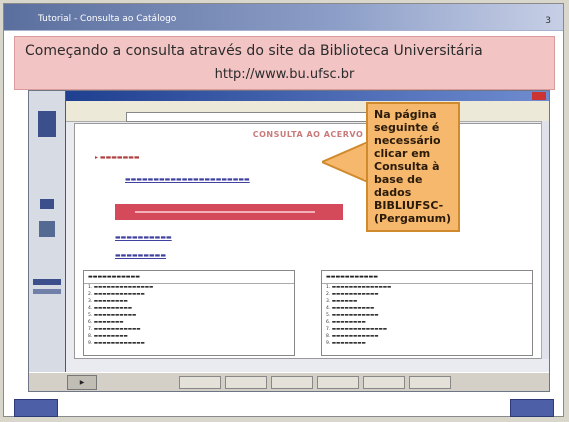  Describe the element at coordinates (284, 74) in the screenshot. I see `heading-url: http://www.bu.ufsc.br` at that location.